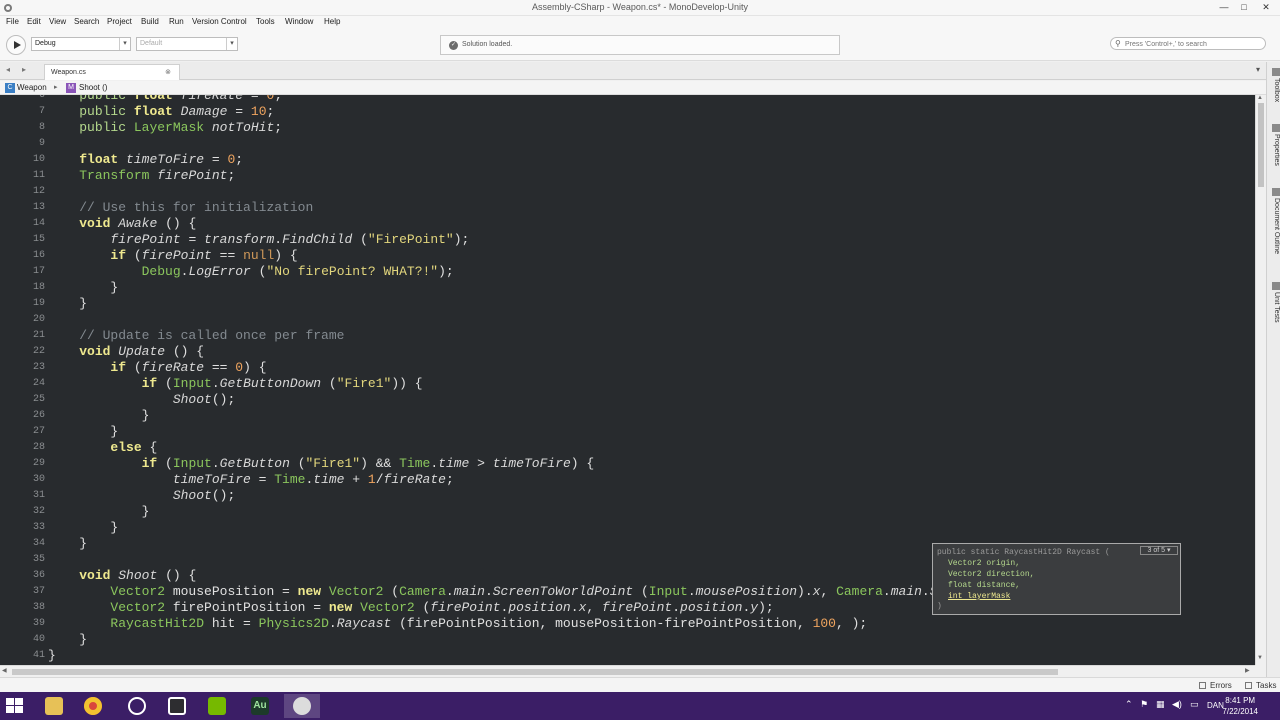  Describe the element at coordinates (627, 336) in the screenshot. I see `code-line: 21 // Update is called once per frame` at that location.